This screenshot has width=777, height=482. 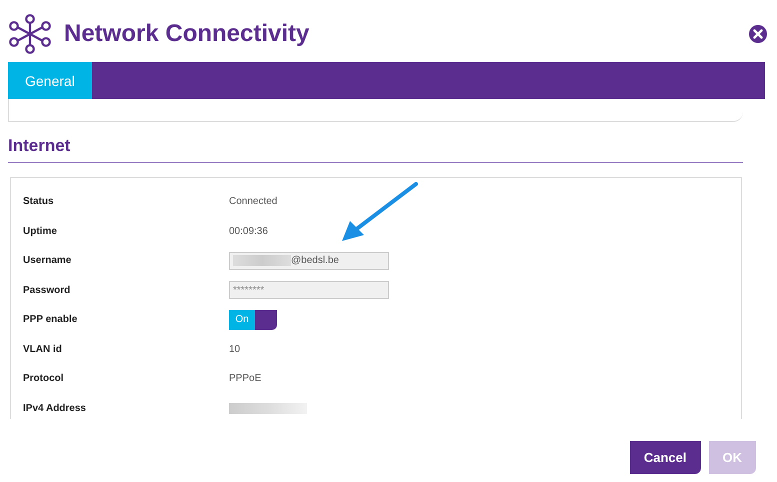 What do you see at coordinates (253, 202) in the screenshot?
I see `field-value: Connected` at bounding box center [253, 202].